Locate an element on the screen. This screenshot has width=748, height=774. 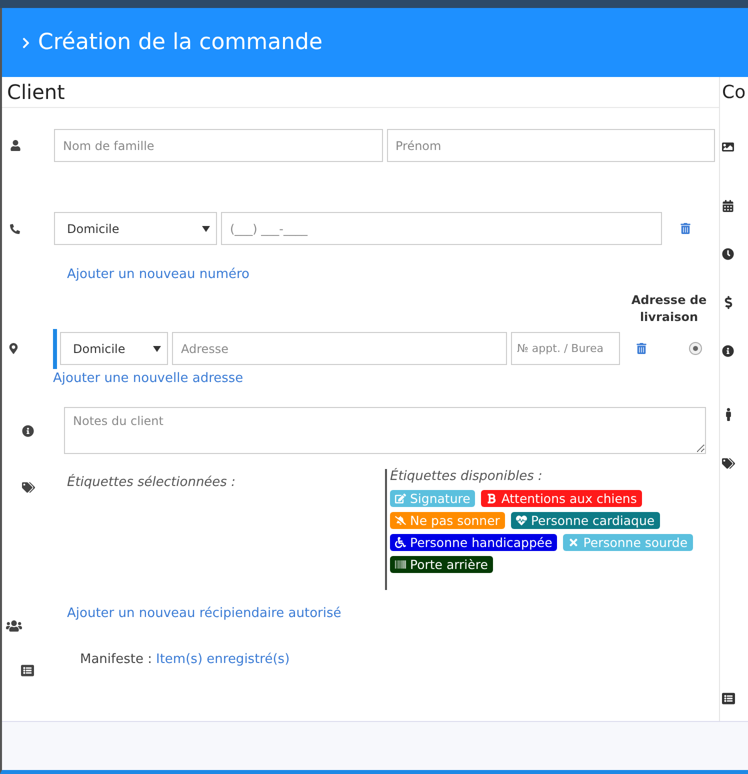
phone-field: (___) ___-____ is located at coordinates (441, 228).